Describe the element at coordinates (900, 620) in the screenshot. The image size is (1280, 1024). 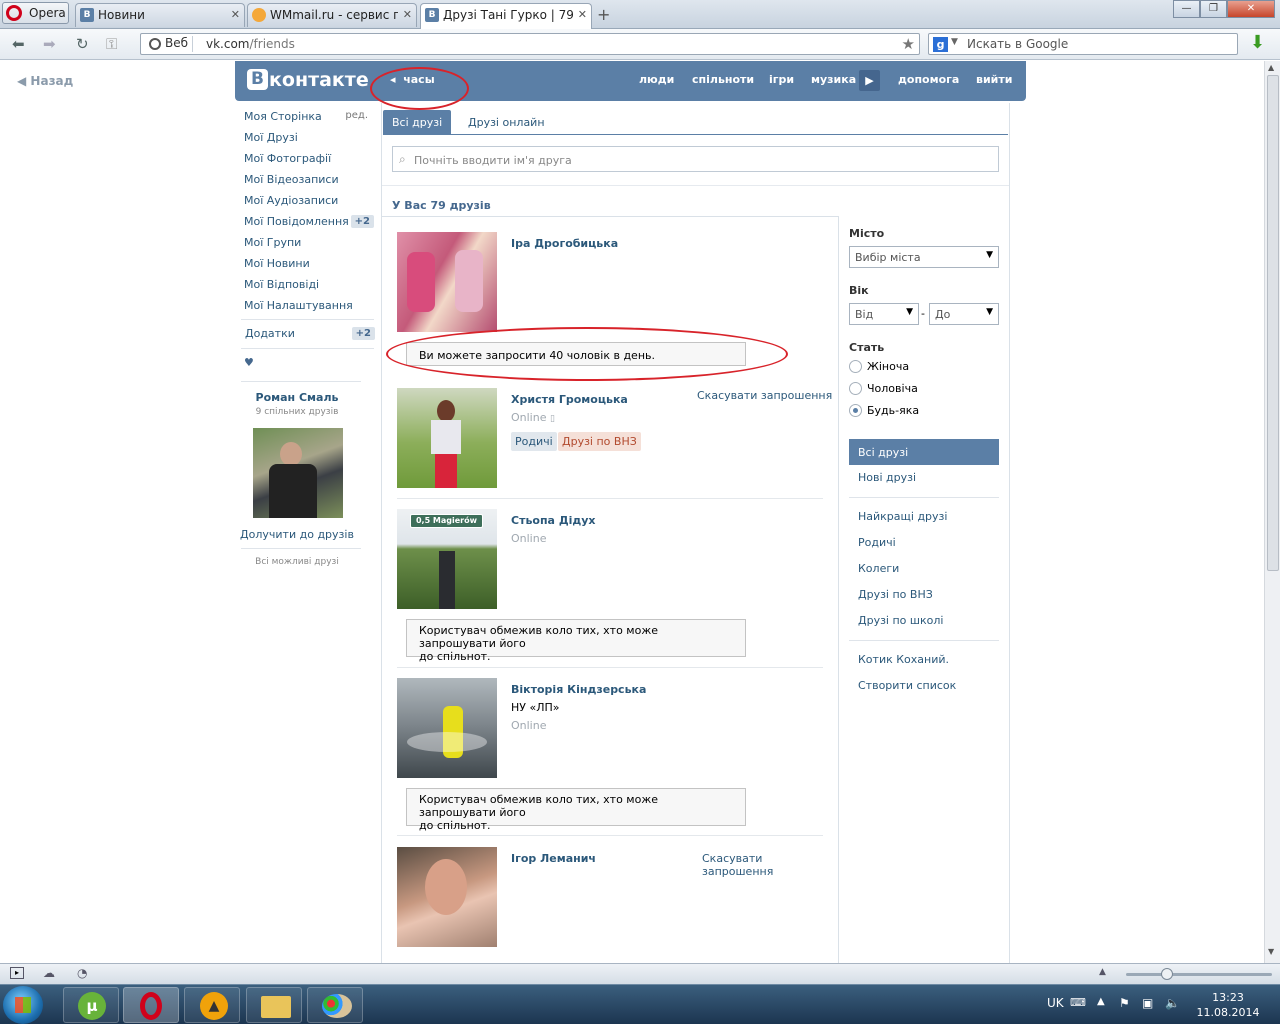
I see `list-school-friends: Друзі по школі` at that location.